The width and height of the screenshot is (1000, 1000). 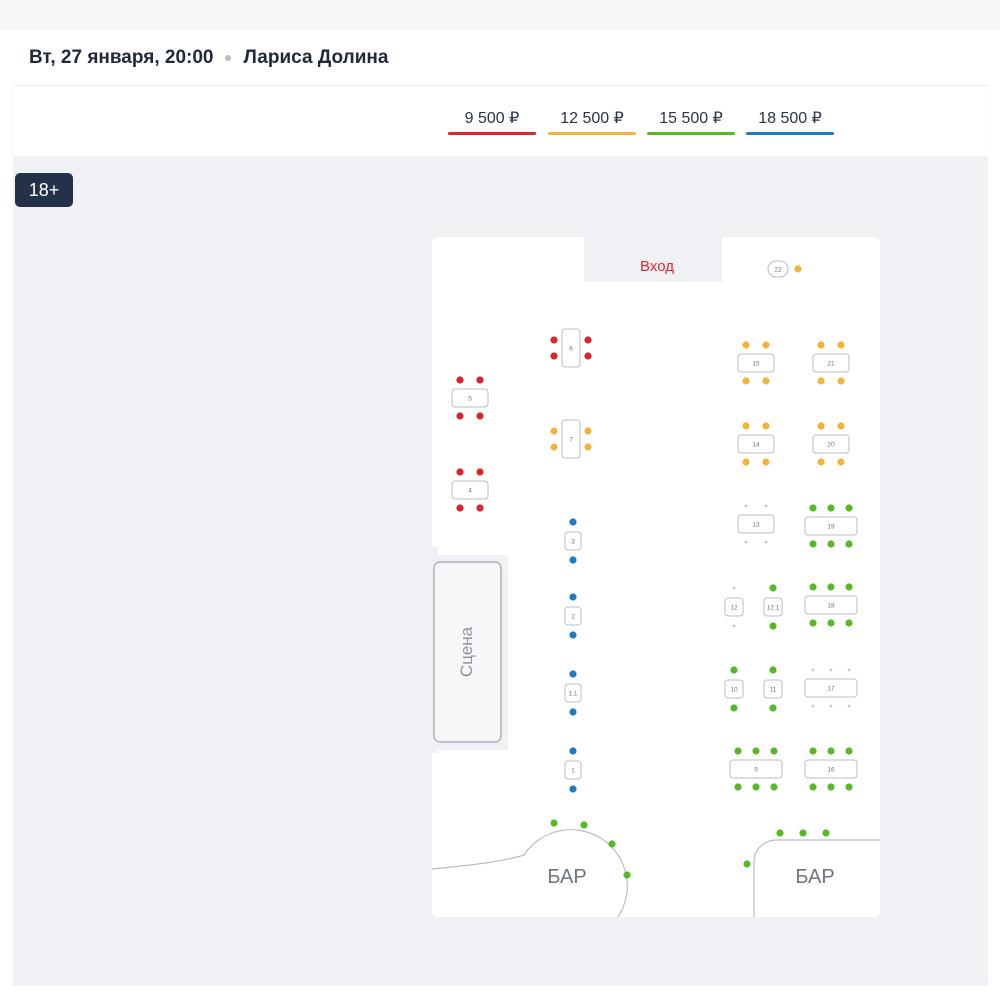 I want to click on event-date: Вт, 27 января, 20:00, so click(x=121, y=57).